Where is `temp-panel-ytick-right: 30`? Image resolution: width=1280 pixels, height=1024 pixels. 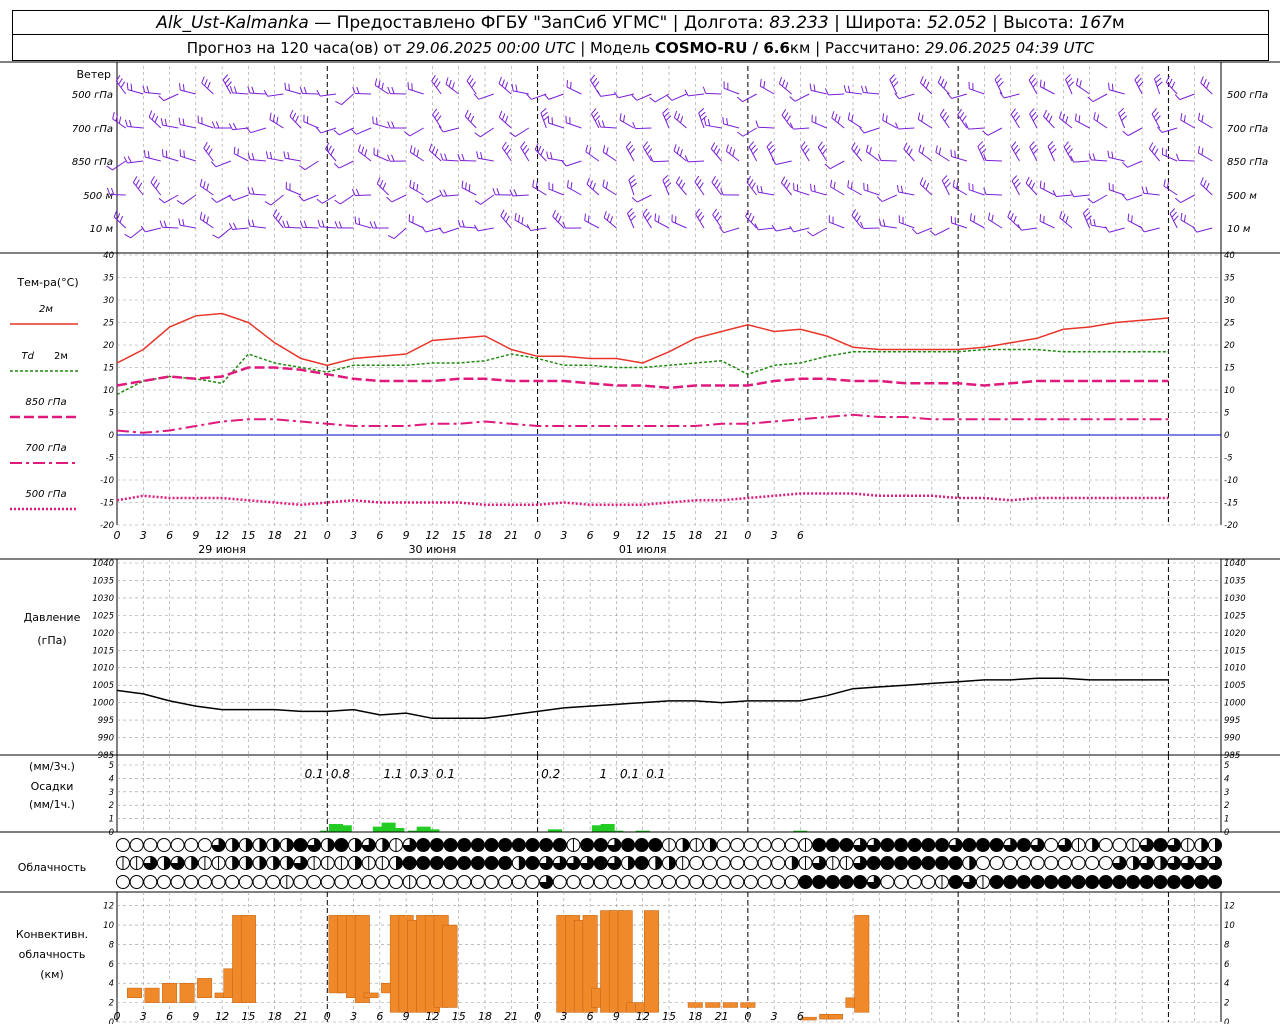
temp-panel-ytick-right: 30 is located at coordinates (1229, 301).